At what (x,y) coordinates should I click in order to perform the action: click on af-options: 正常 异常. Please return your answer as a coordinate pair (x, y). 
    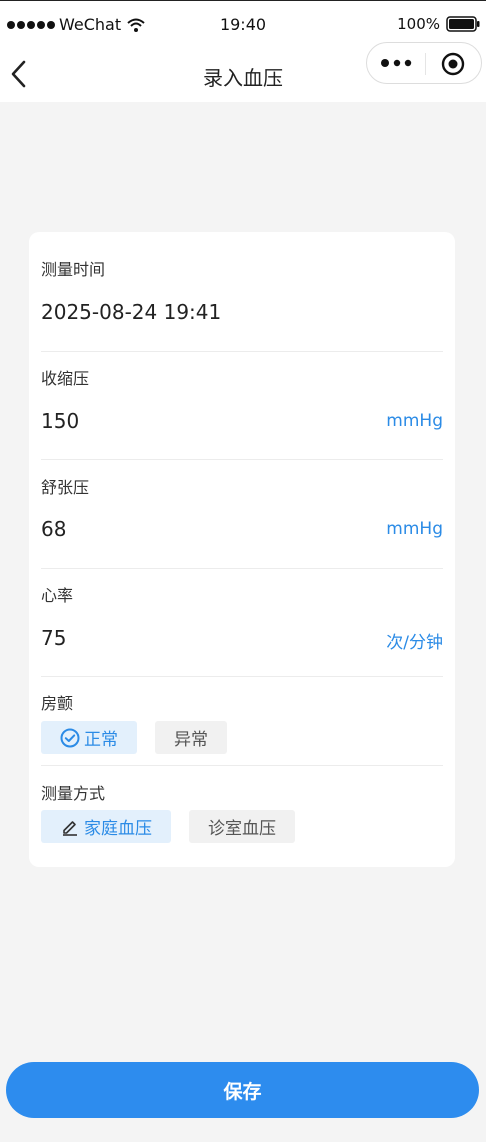
    Looking at the image, I should click on (134, 737).